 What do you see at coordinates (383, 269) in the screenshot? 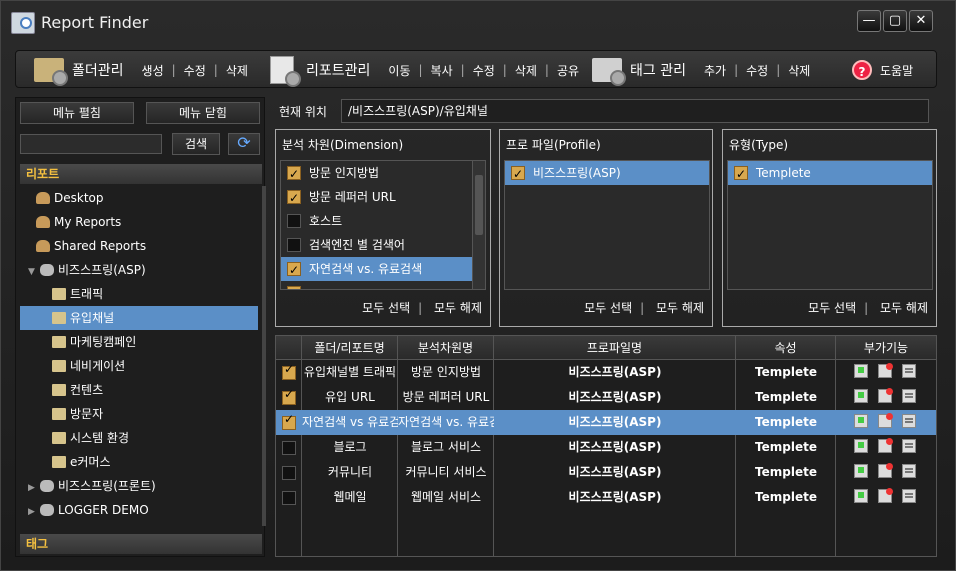
I see `list-item: 자연검색 vs. 유료검색` at bounding box center [383, 269].